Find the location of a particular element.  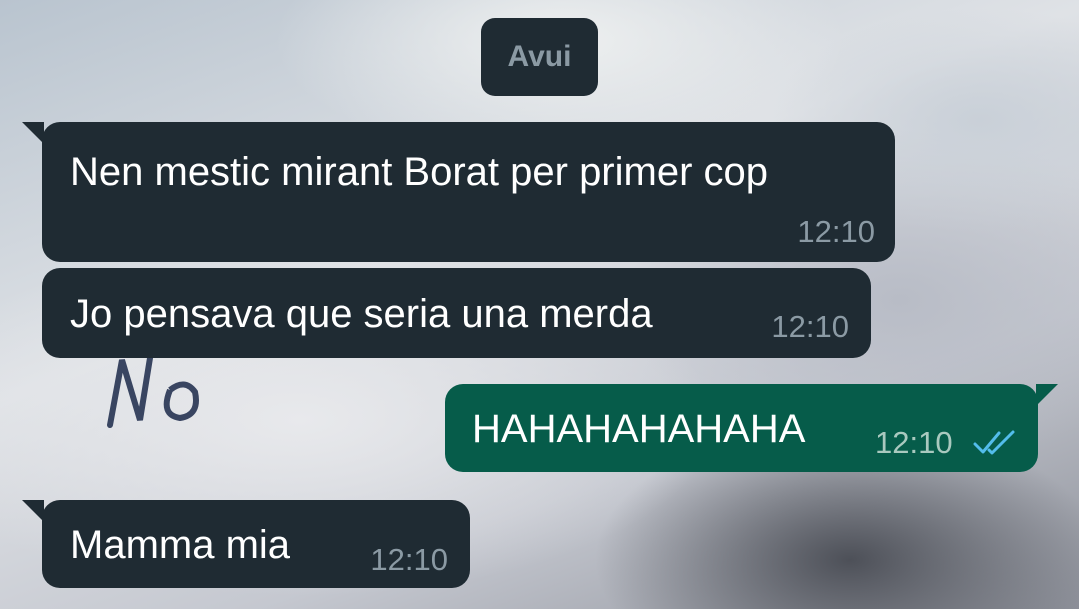

message-bubble-incoming: Jo pensava que seria una merda 12:10 is located at coordinates (456, 313).